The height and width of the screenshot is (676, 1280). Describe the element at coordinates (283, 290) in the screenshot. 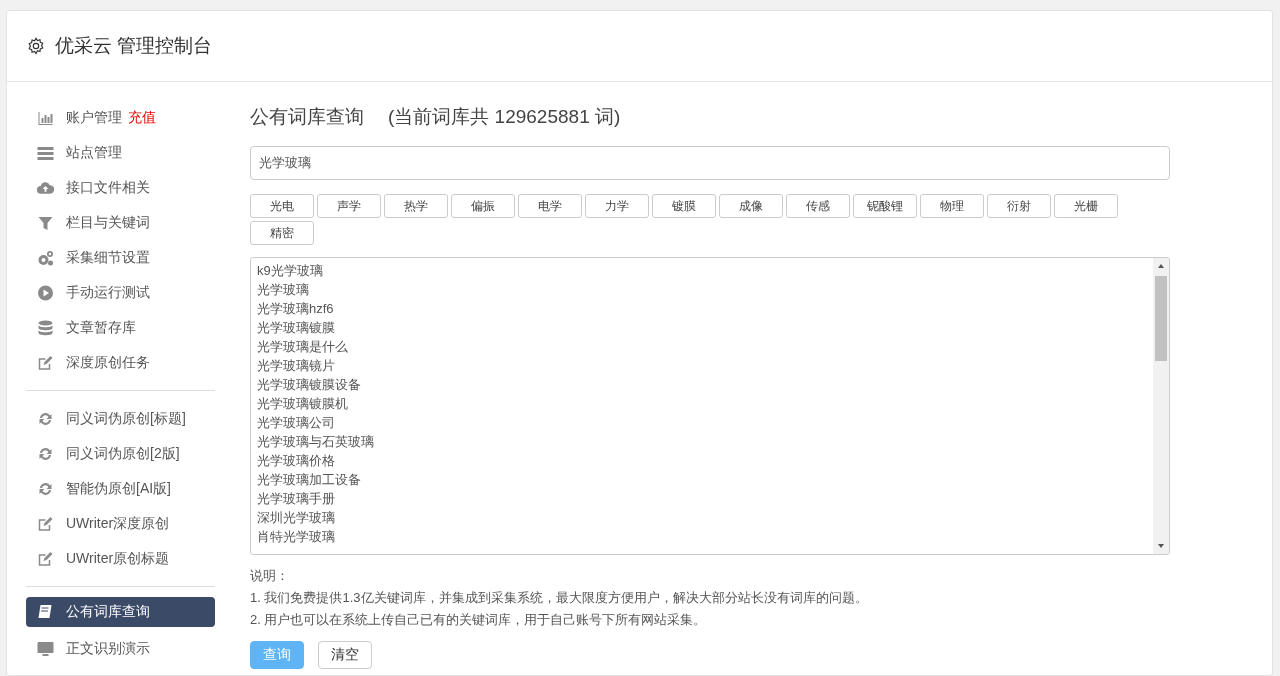

I see `result-item: 光学玻璃` at that location.